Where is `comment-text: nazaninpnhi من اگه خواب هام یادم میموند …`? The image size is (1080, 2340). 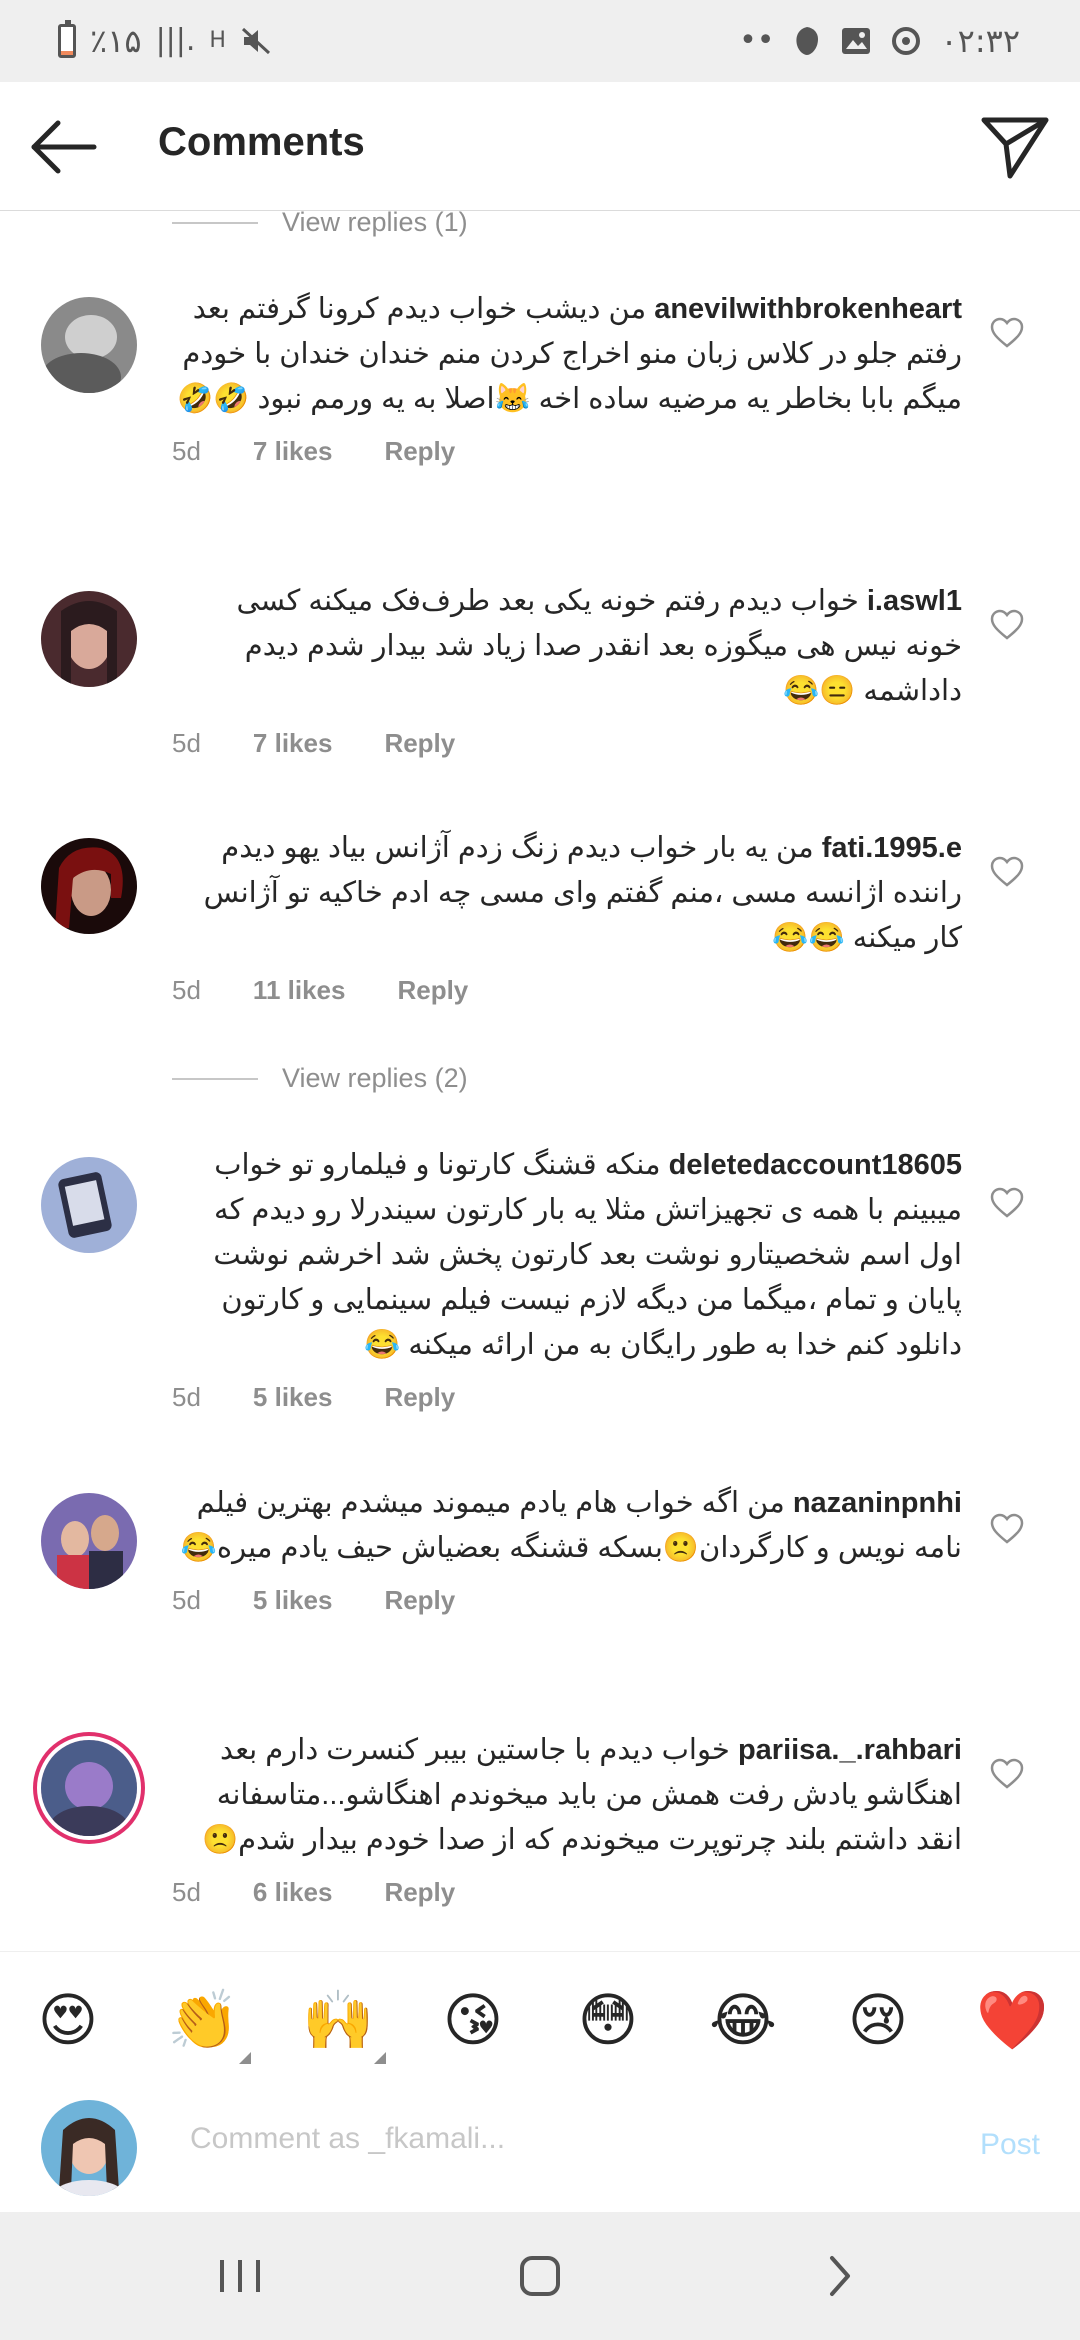 comment-text: nazaninpnhi من اگه خواب هام یادم میموند … is located at coordinates (567, 1526).